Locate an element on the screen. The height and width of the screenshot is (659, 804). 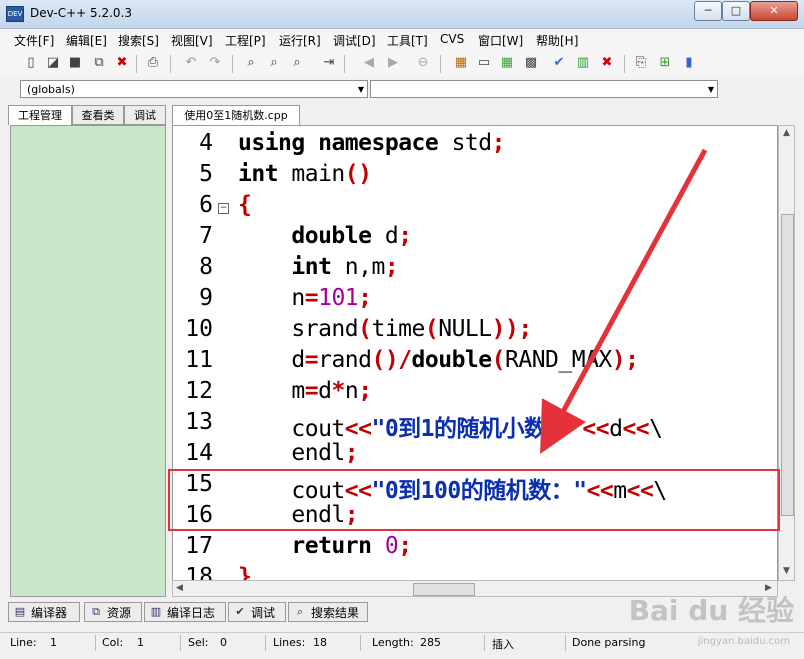
line-number: 10 is located at coordinates (199, 329).